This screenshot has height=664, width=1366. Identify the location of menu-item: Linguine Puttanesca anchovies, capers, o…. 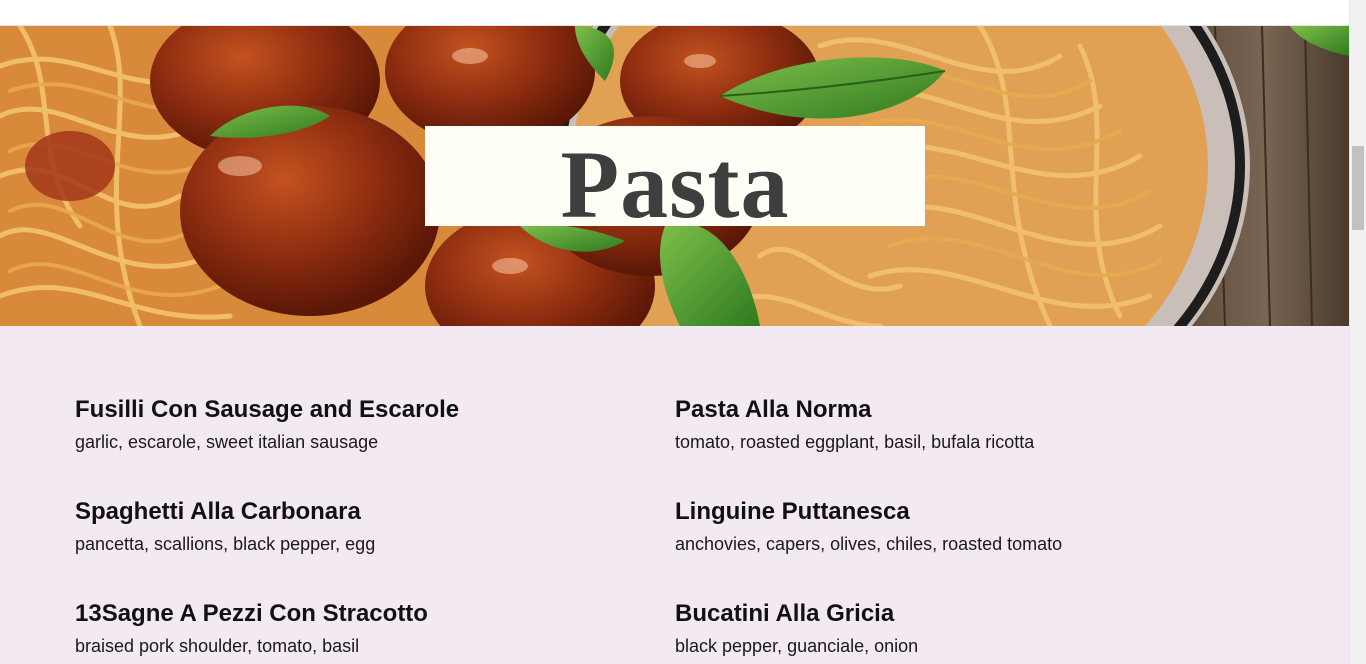
(955, 526).